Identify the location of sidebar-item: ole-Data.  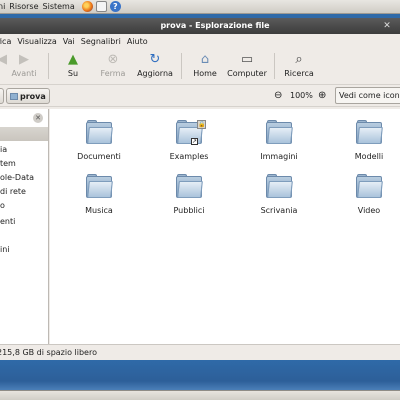
(17, 177).